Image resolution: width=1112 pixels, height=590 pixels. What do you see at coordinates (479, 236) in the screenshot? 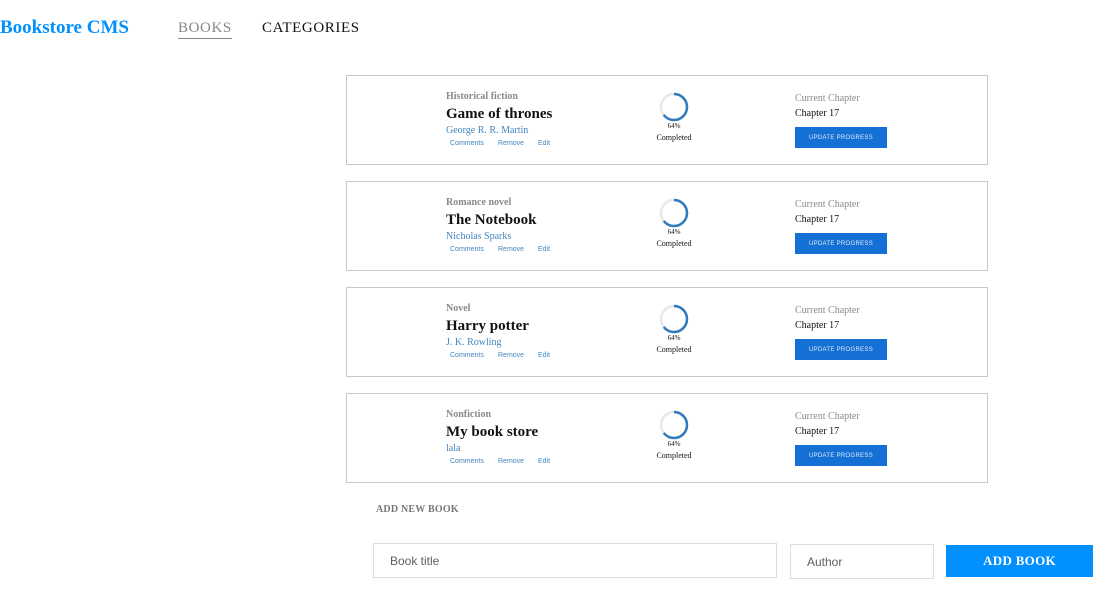
I see `book-author: Nicholas Sparks` at bounding box center [479, 236].